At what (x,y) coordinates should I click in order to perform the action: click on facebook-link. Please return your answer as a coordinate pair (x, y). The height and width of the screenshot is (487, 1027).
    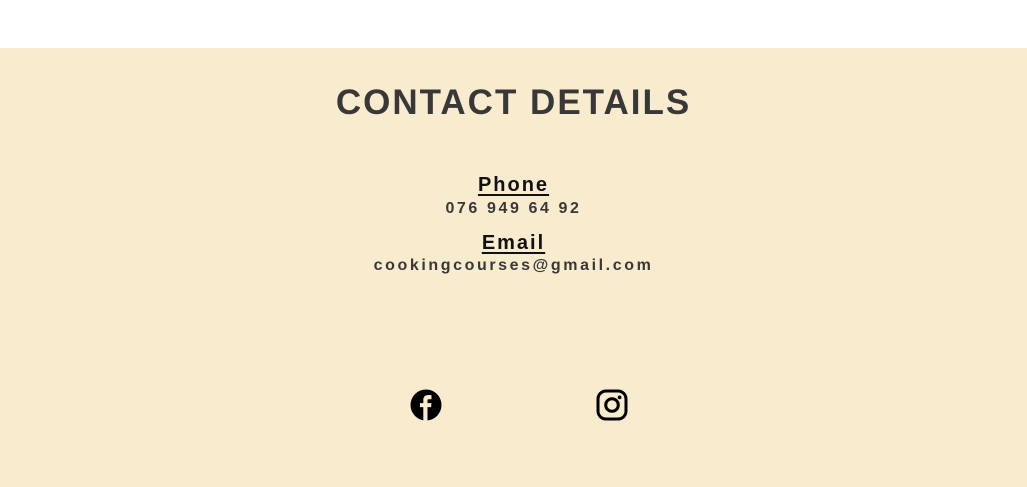
    Looking at the image, I should click on (426, 405).